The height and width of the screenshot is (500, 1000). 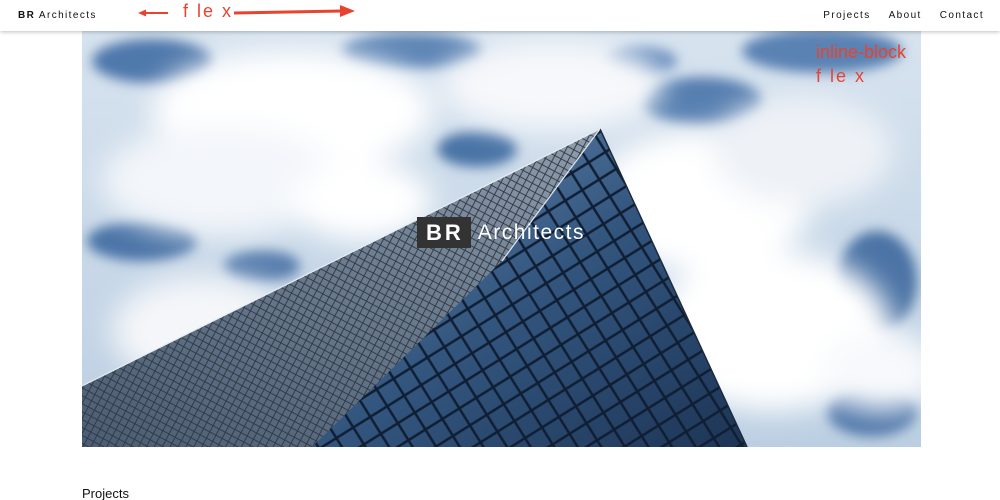 What do you see at coordinates (444, 232) in the screenshot?
I see `hero-badge: BR` at bounding box center [444, 232].